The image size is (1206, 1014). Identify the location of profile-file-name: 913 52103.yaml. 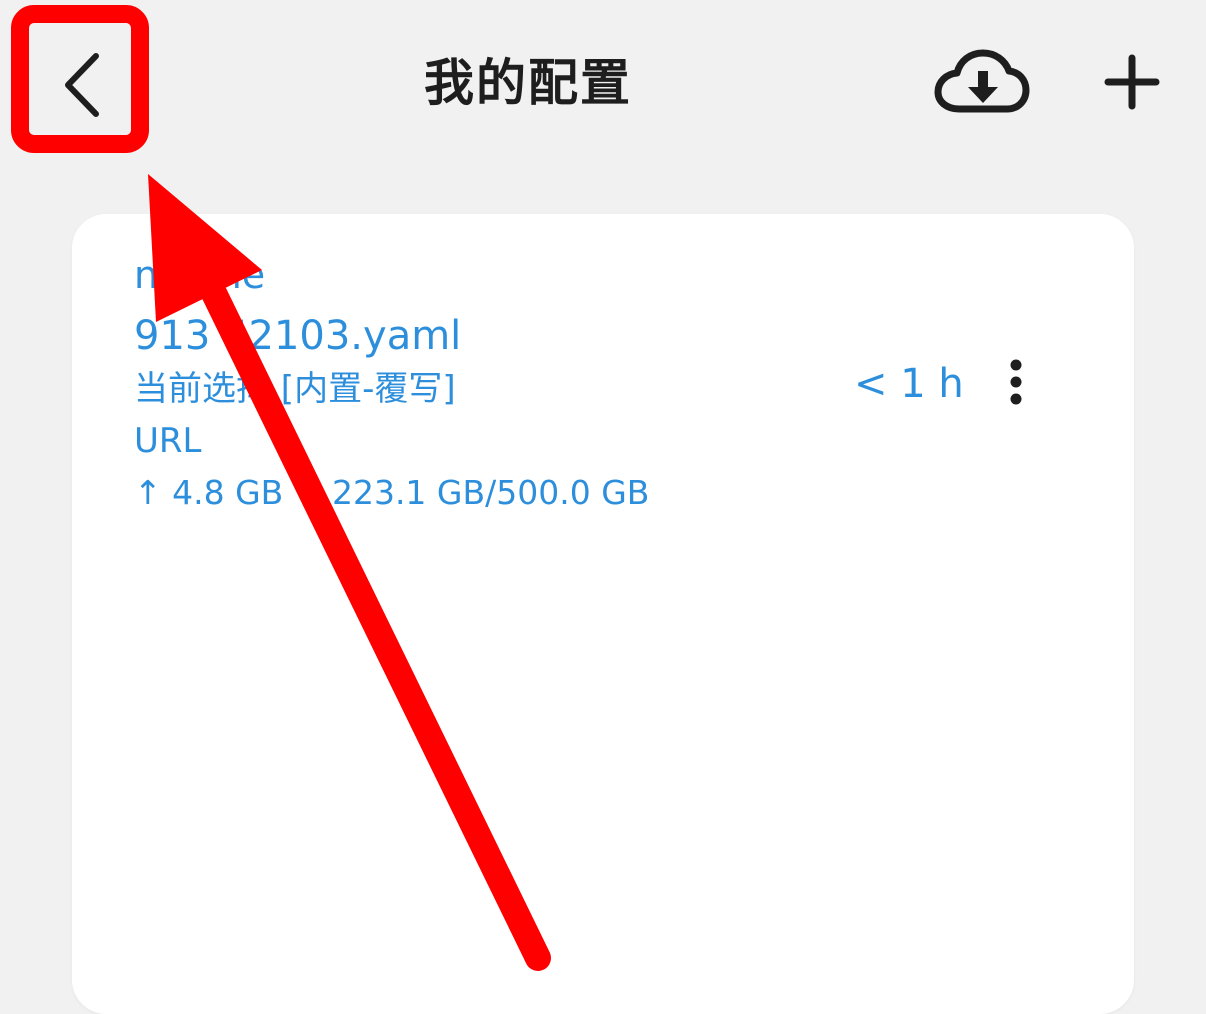
(298, 336).